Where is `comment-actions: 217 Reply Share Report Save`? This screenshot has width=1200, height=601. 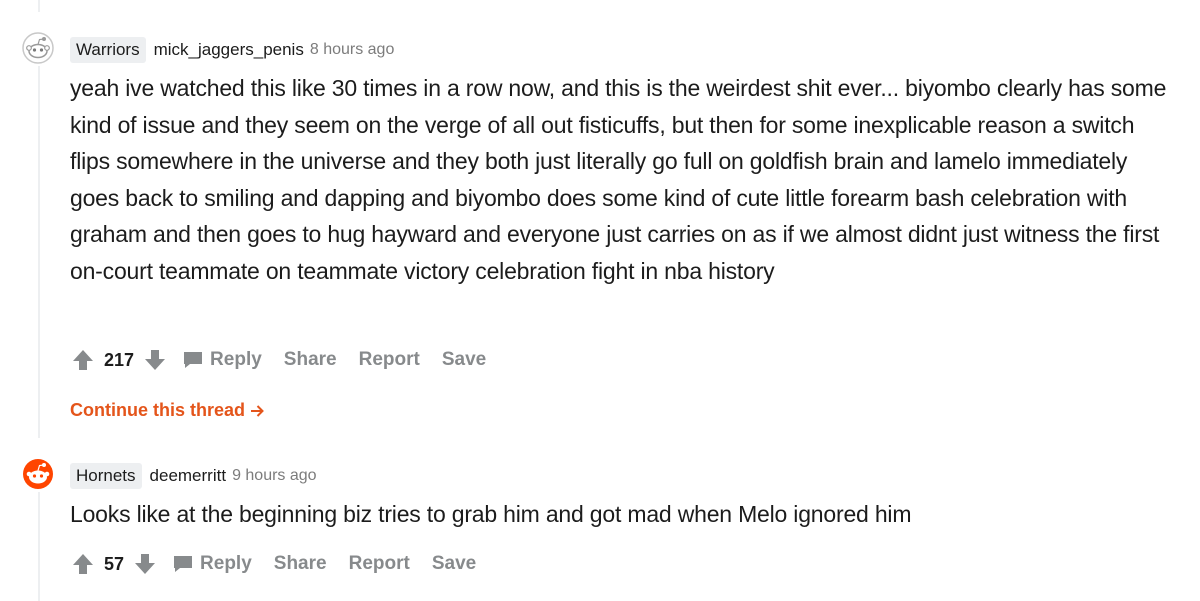 comment-actions: 217 Reply Share Report Save is located at coordinates (289, 360).